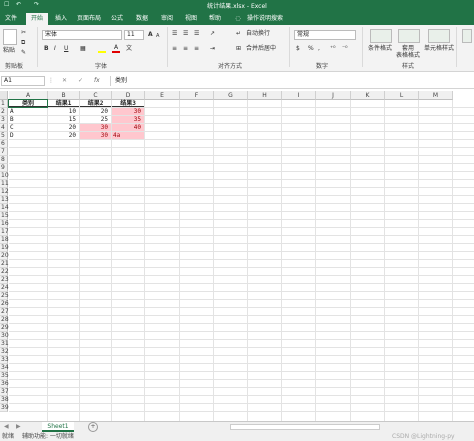 Image resolution: width=474 pixels, height=441 pixels. I want to click on column-header-h: H, so click(265, 95).